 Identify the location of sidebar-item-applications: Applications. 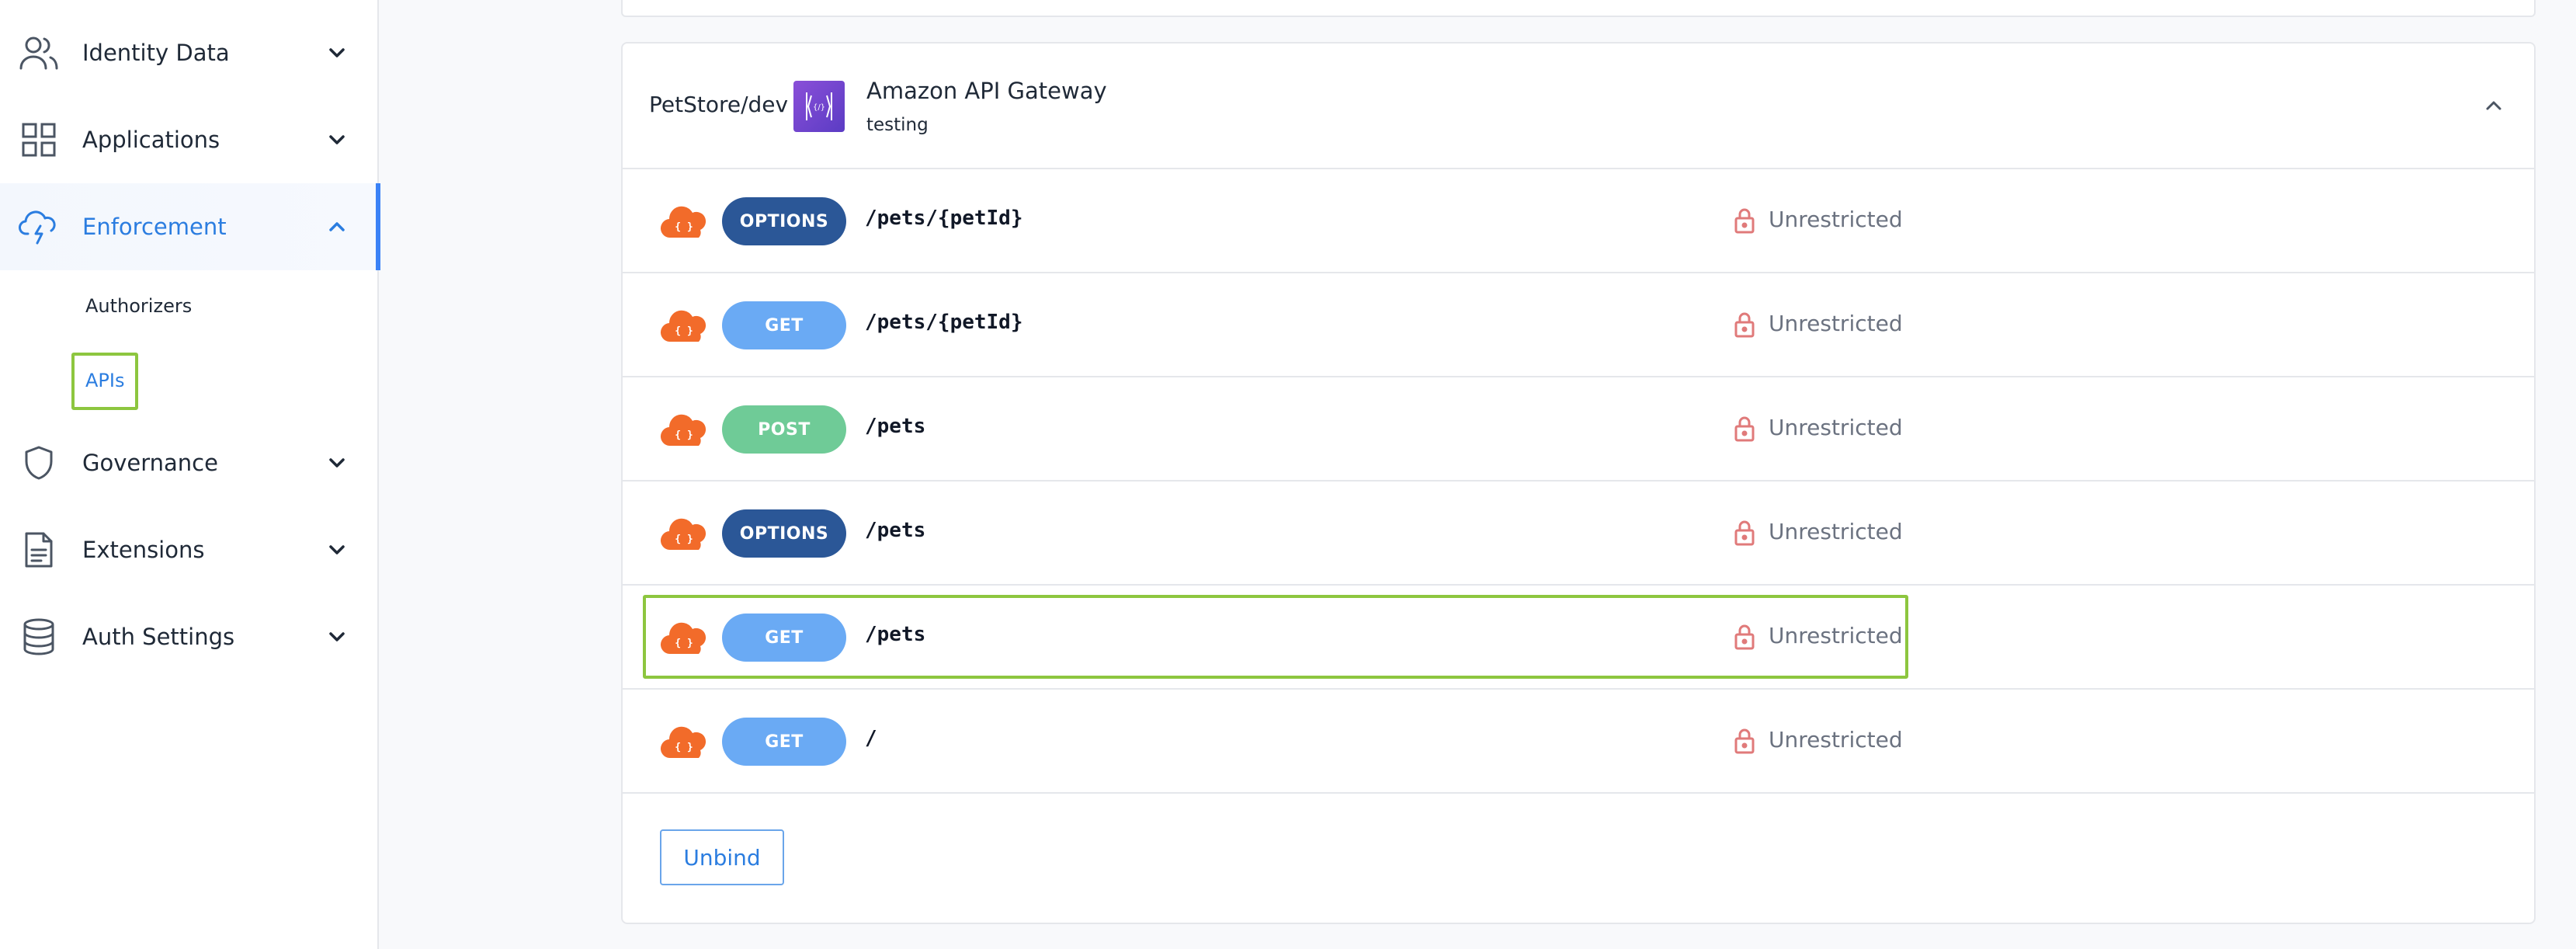
(189, 139).